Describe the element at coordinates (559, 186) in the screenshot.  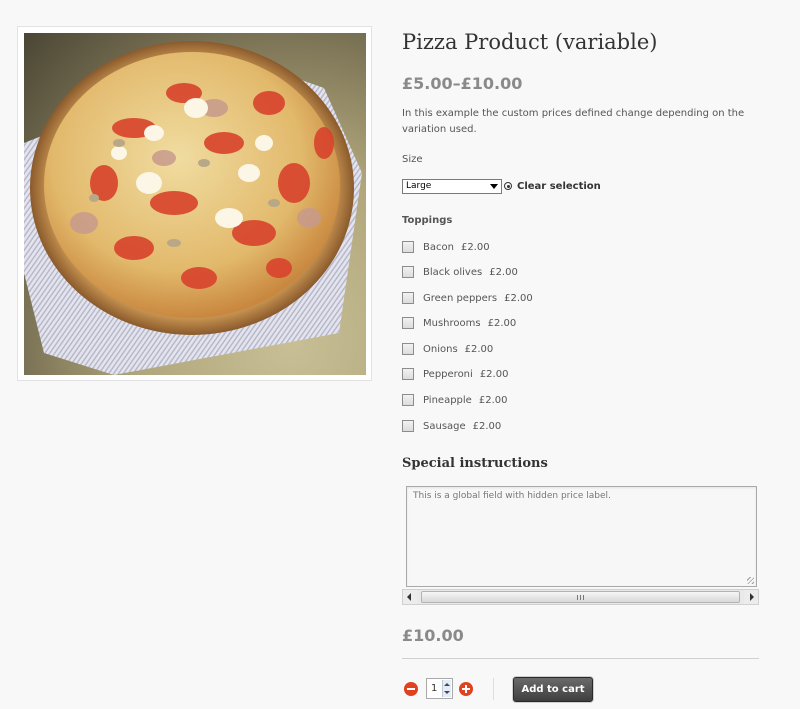
I see `clear-selection-label: Clear selection` at that location.